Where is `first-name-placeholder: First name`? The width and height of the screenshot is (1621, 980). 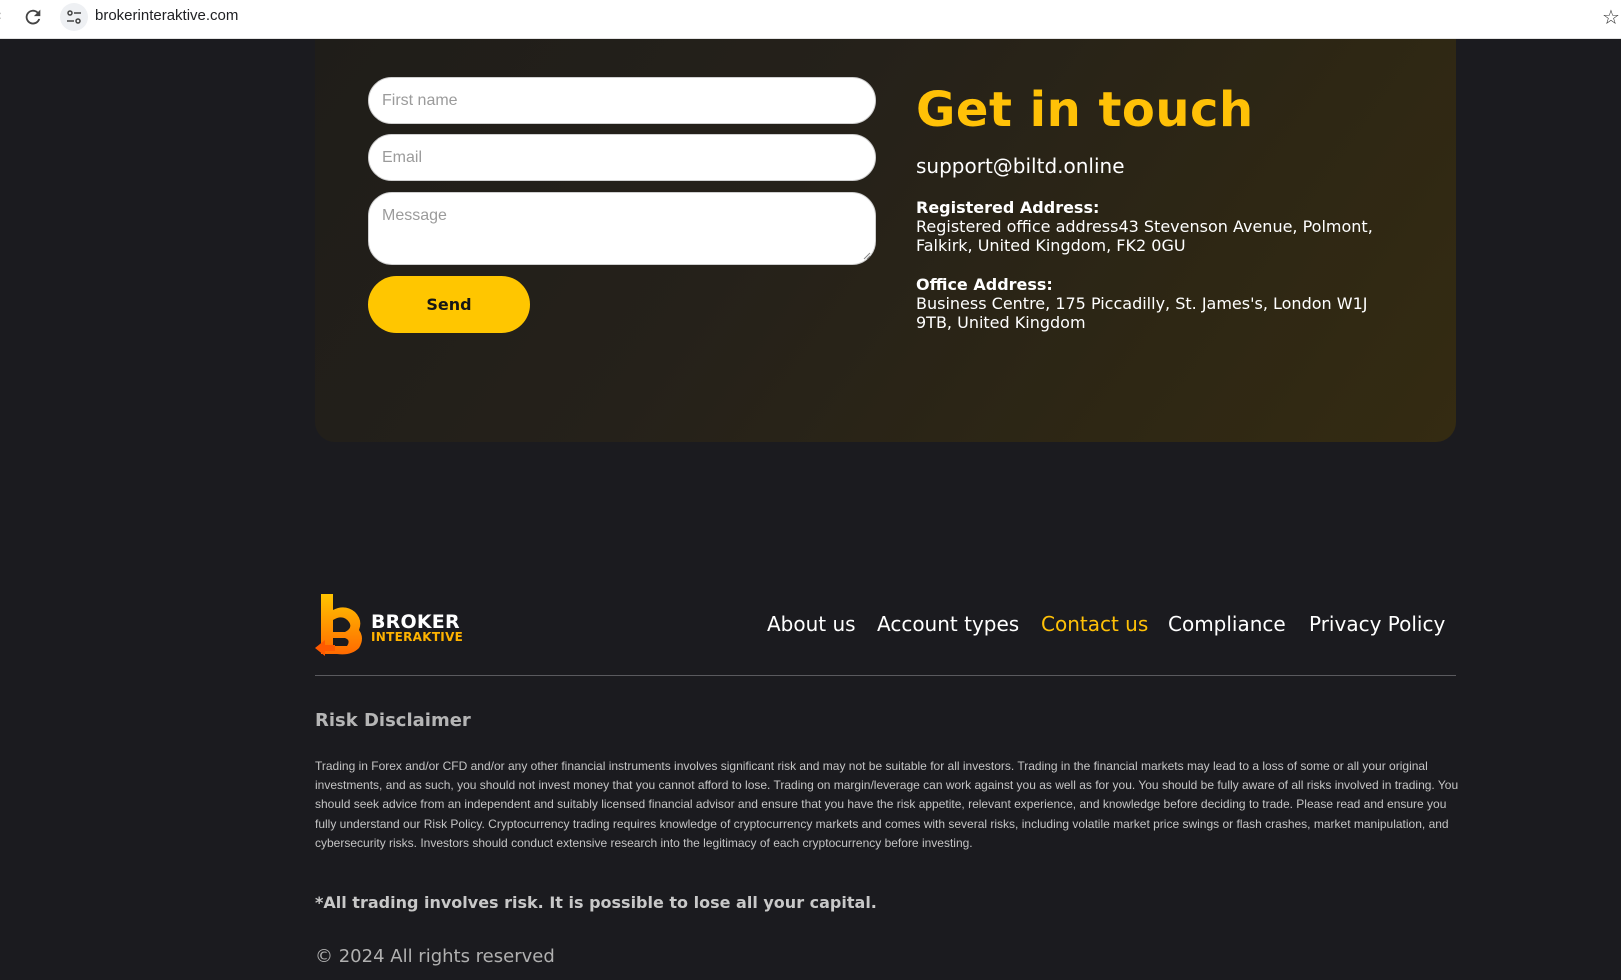
first-name-placeholder: First name is located at coordinates (420, 100).